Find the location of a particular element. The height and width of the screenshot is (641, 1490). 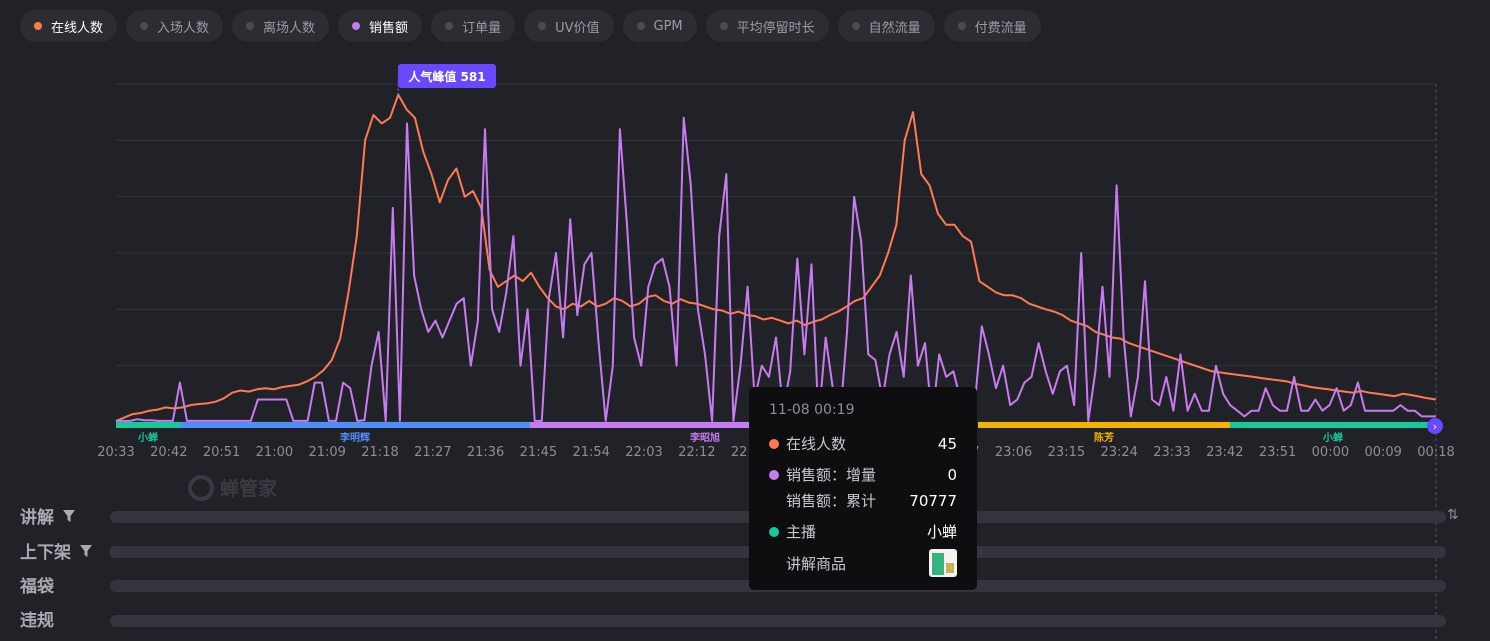

tooltip-row-product: 讲解商品 is located at coordinates (863, 563).